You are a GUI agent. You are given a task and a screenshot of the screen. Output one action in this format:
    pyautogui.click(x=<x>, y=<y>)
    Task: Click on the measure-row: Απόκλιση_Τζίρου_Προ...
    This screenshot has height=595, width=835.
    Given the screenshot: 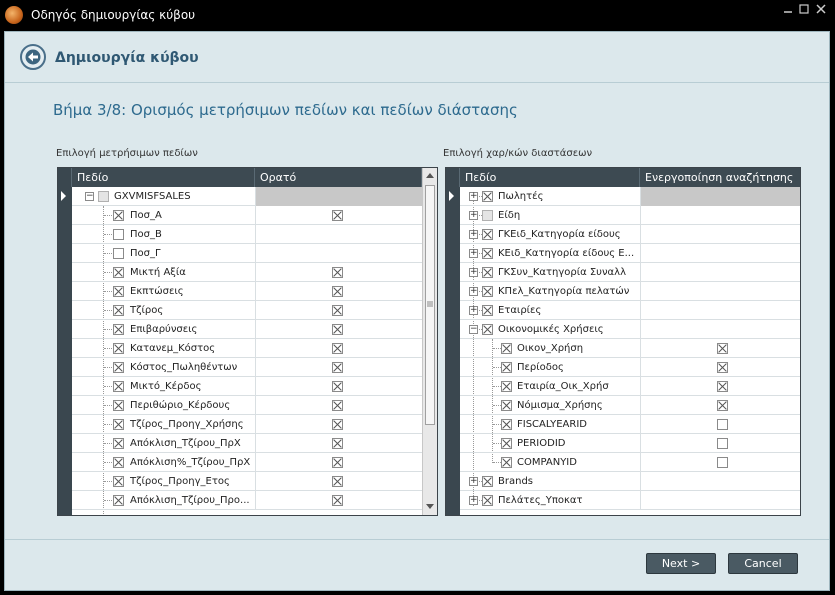 What is the action you would take?
    pyautogui.click(x=247, y=500)
    